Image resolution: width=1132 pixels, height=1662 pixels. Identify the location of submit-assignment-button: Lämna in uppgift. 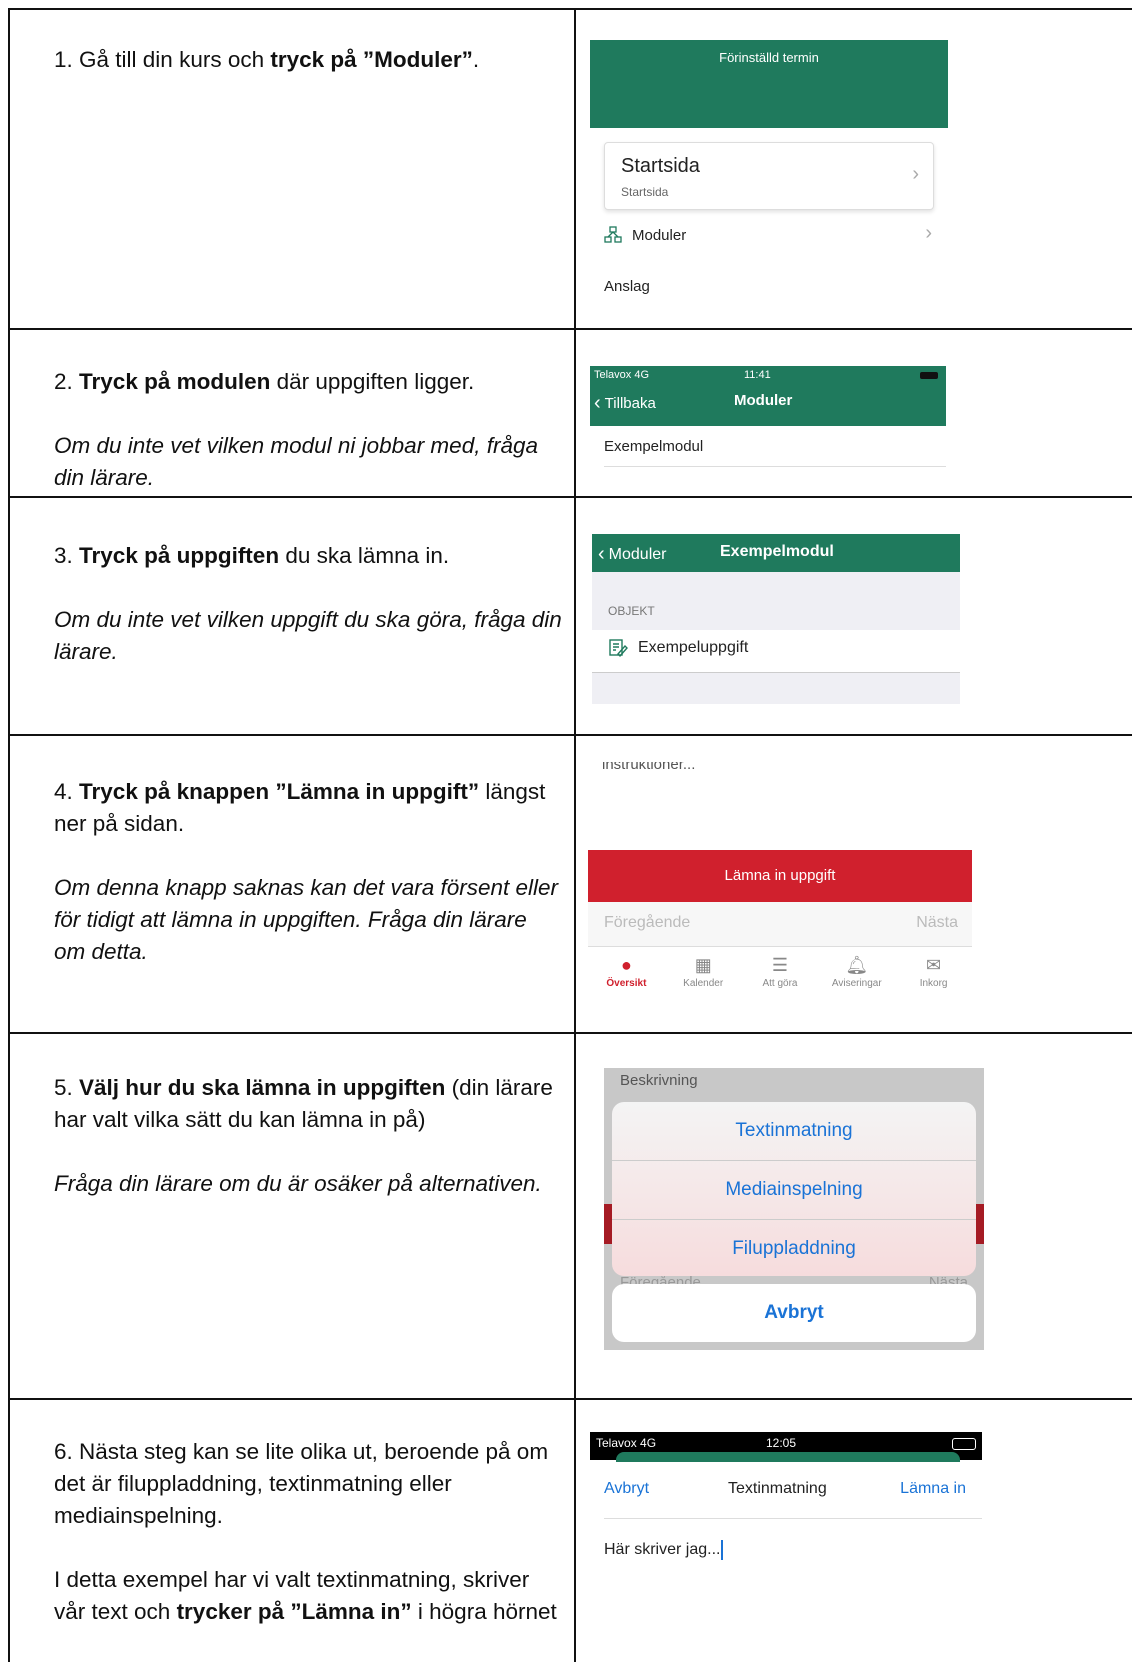
(780, 876).